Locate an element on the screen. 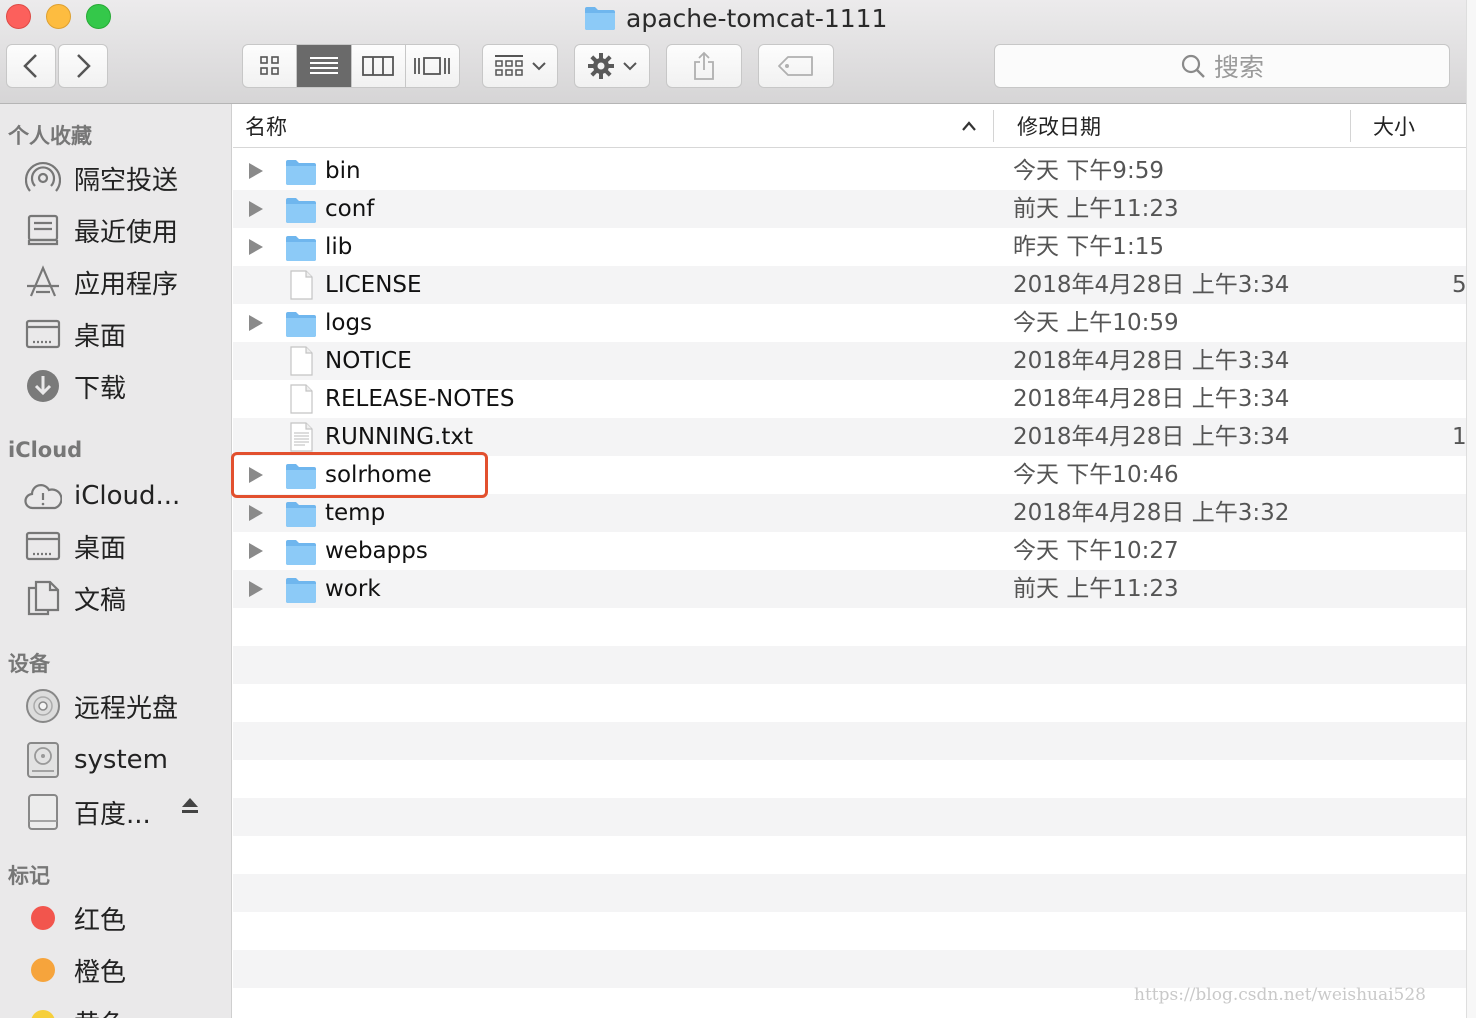 Image resolution: width=1476 pixels, height=1018 pixels. watermark: https://blog.csdn.net/weishuai528 is located at coordinates (1280, 995).